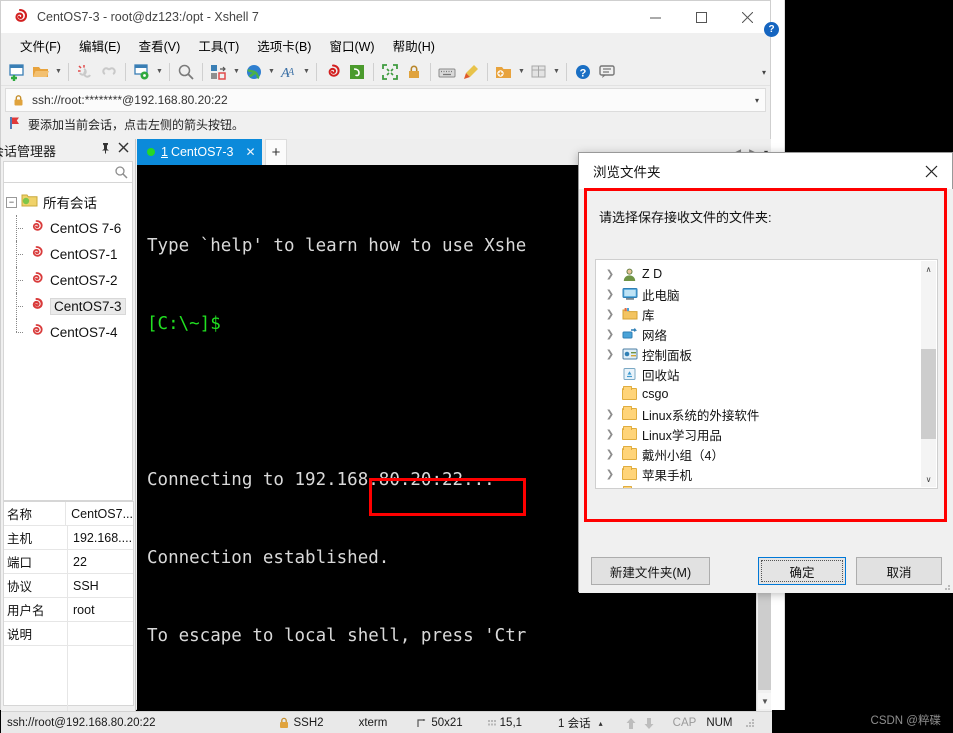  What do you see at coordinates (928, 479) in the screenshot?
I see `scroll-down-icon: ∨` at bounding box center [928, 479].